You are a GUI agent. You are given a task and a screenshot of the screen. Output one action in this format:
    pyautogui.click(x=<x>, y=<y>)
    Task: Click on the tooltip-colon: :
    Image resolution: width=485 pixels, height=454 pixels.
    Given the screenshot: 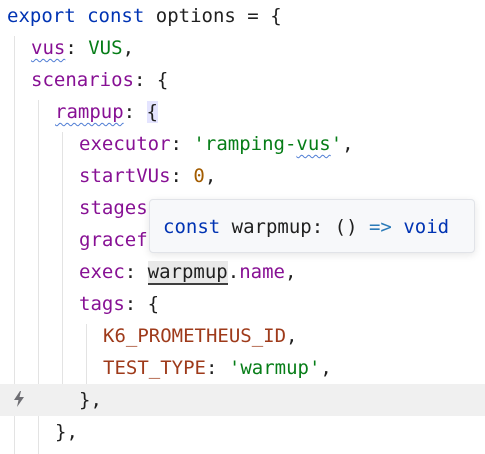 What is the action you would take?
    pyautogui.click(x=317, y=227)
    